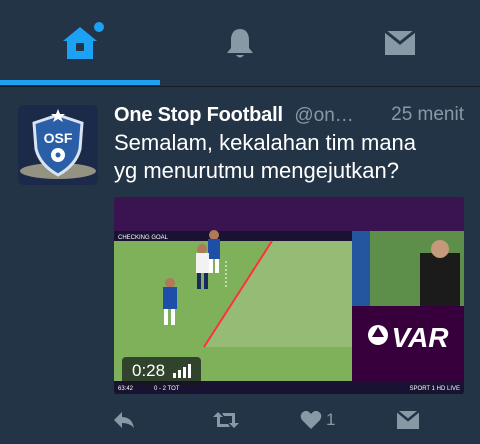 The image size is (480, 444). I want to click on active-tab-indicator, so click(80, 82).